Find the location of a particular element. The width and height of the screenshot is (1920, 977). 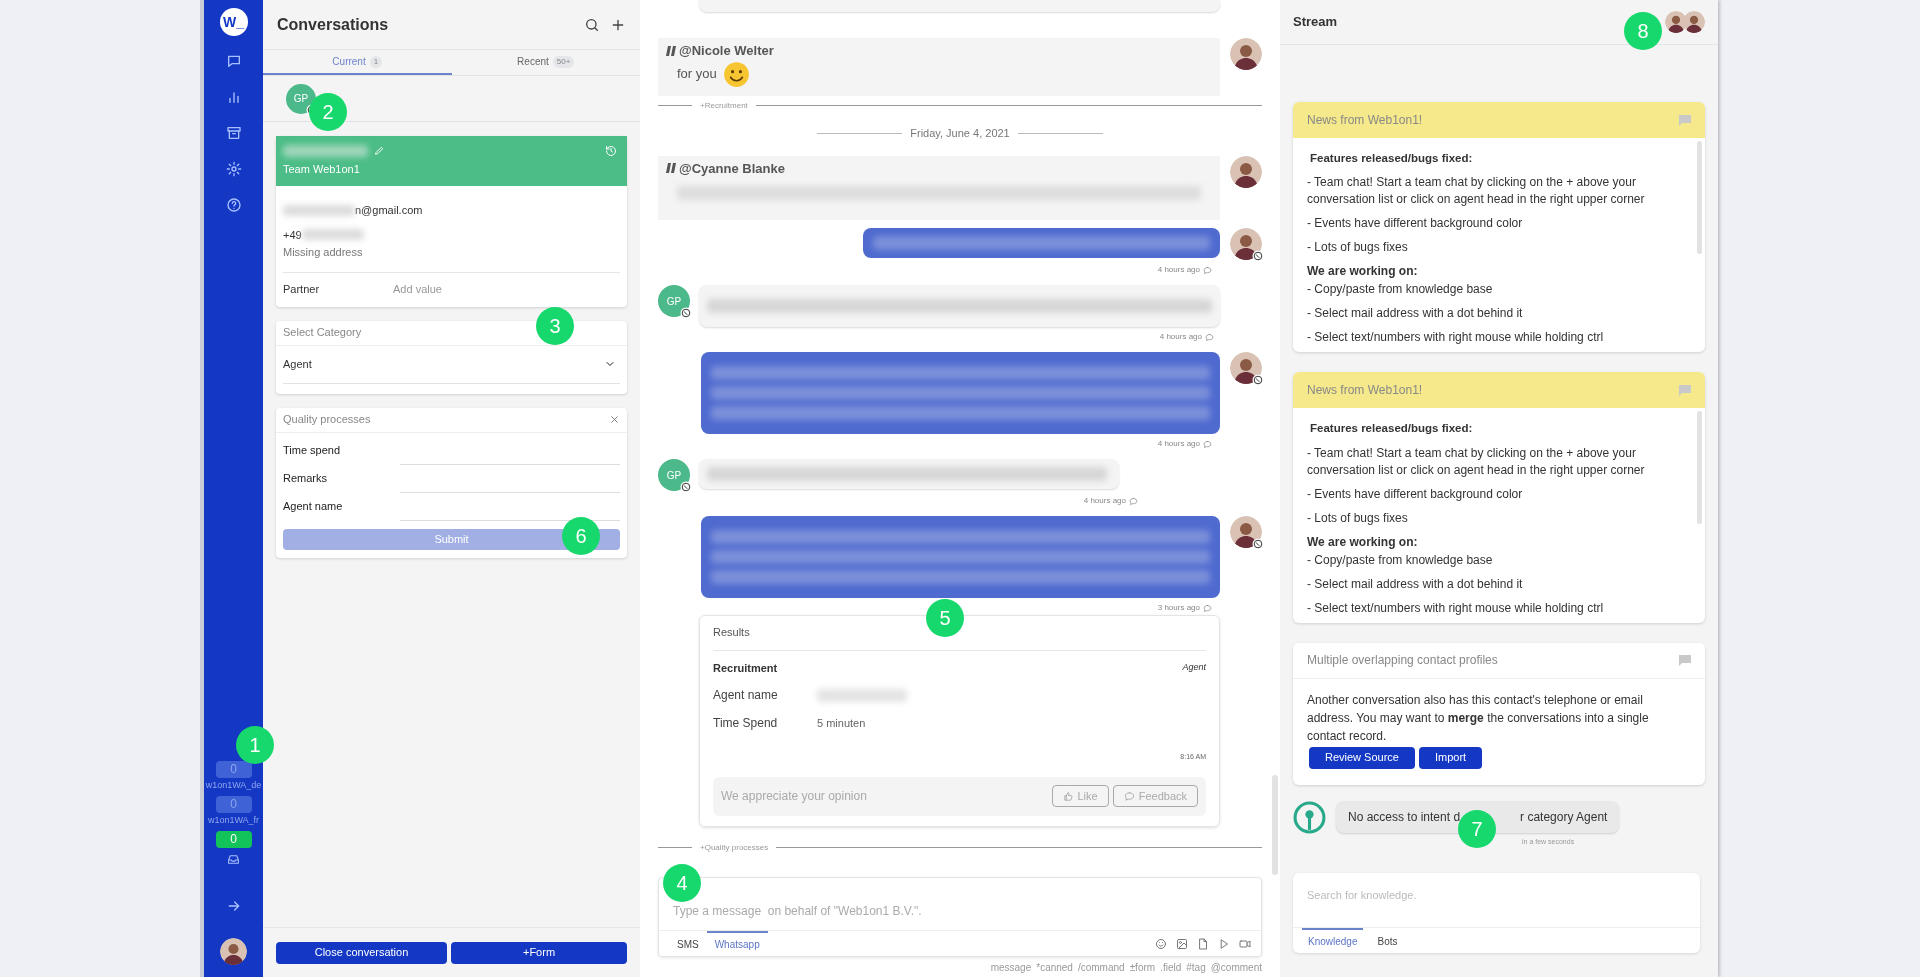

file-icon is located at coordinates (1203, 943).